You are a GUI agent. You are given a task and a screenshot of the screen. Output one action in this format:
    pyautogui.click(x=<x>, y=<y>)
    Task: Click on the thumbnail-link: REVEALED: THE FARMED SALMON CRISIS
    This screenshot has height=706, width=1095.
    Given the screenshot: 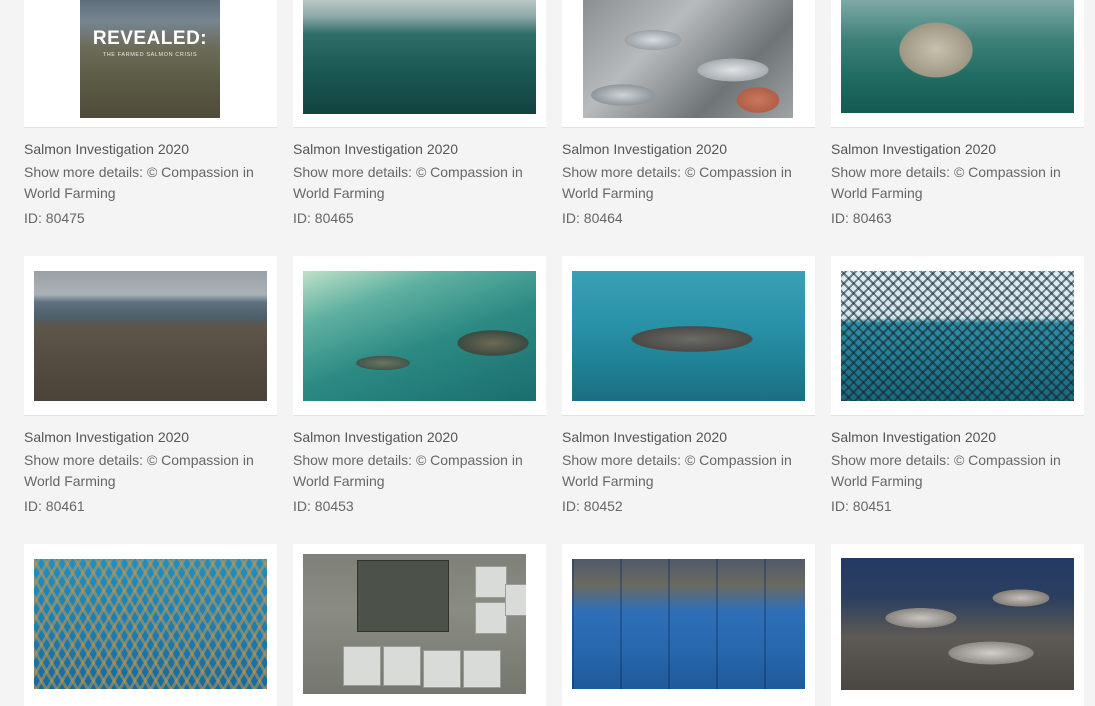 What is the action you would take?
    pyautogui.click(x=150, y=64)
    